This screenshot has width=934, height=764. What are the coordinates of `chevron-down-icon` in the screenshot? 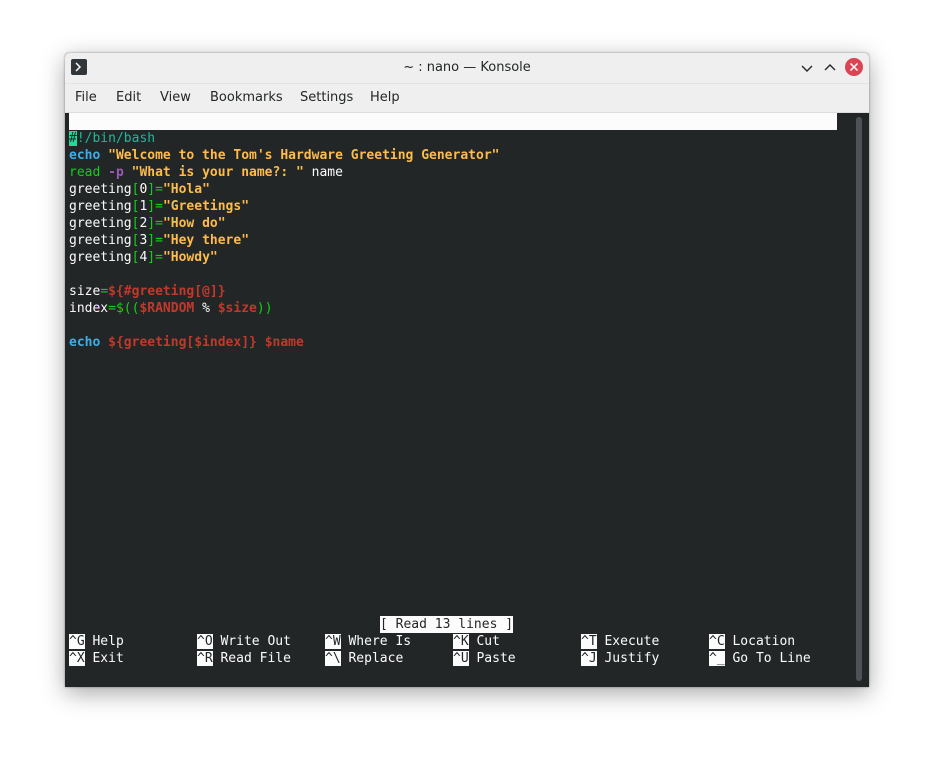 It's located at (807, 68).